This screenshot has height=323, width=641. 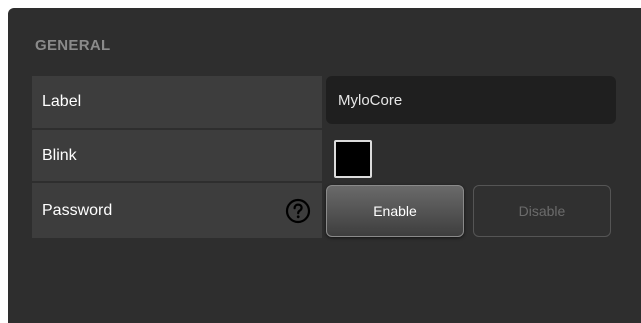 What do you see at coordinates (73, 45) in the screenshot?
I see `section-title-general: GENERAL` at bounding box center [73, 45].